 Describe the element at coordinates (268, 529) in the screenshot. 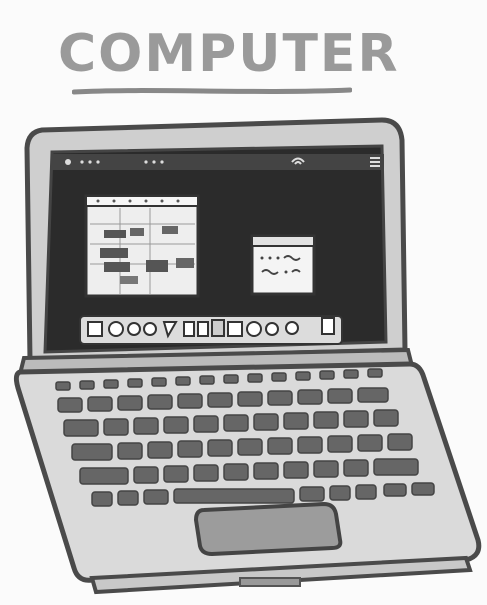

I see `trackpad` at that location.